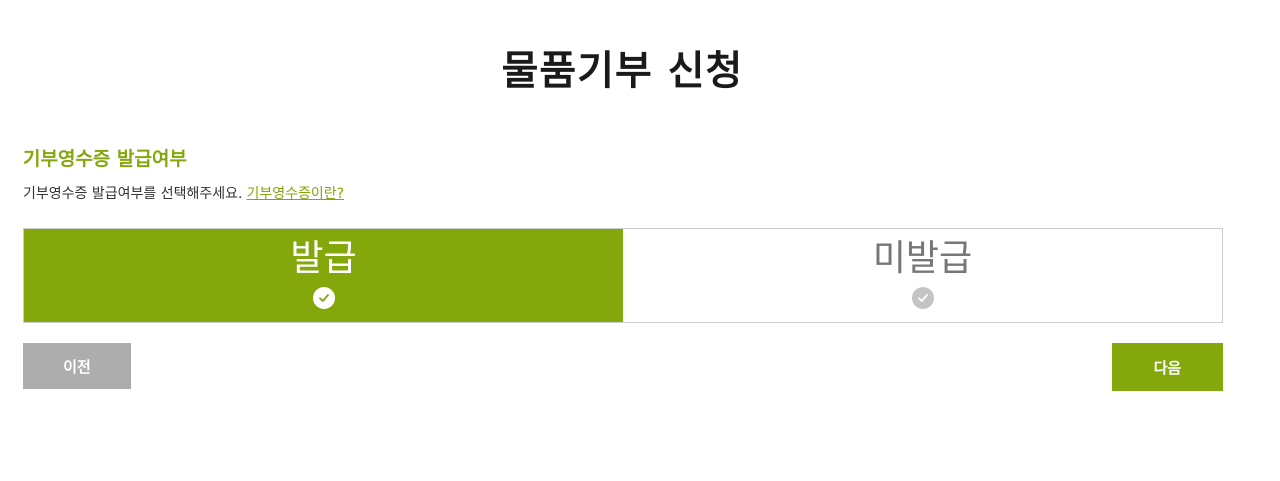  I want to click on receipt-section-description: 기부영수증 발급여부를 선택해주세요. 기부영수증이란?, so click(183, 193).